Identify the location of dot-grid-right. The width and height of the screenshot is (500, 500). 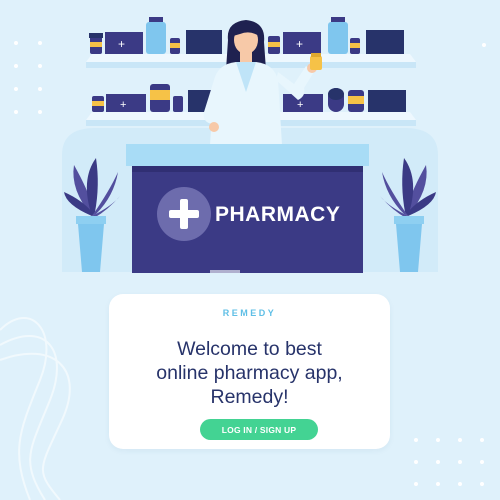
(484, 45).